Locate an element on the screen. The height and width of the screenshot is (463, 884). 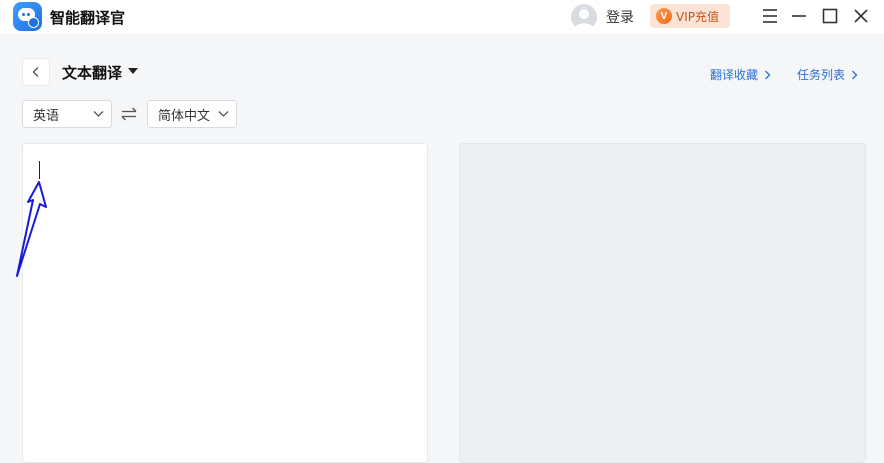
favorites-link: 翻译收藏 is located at coordinates (740, 74).